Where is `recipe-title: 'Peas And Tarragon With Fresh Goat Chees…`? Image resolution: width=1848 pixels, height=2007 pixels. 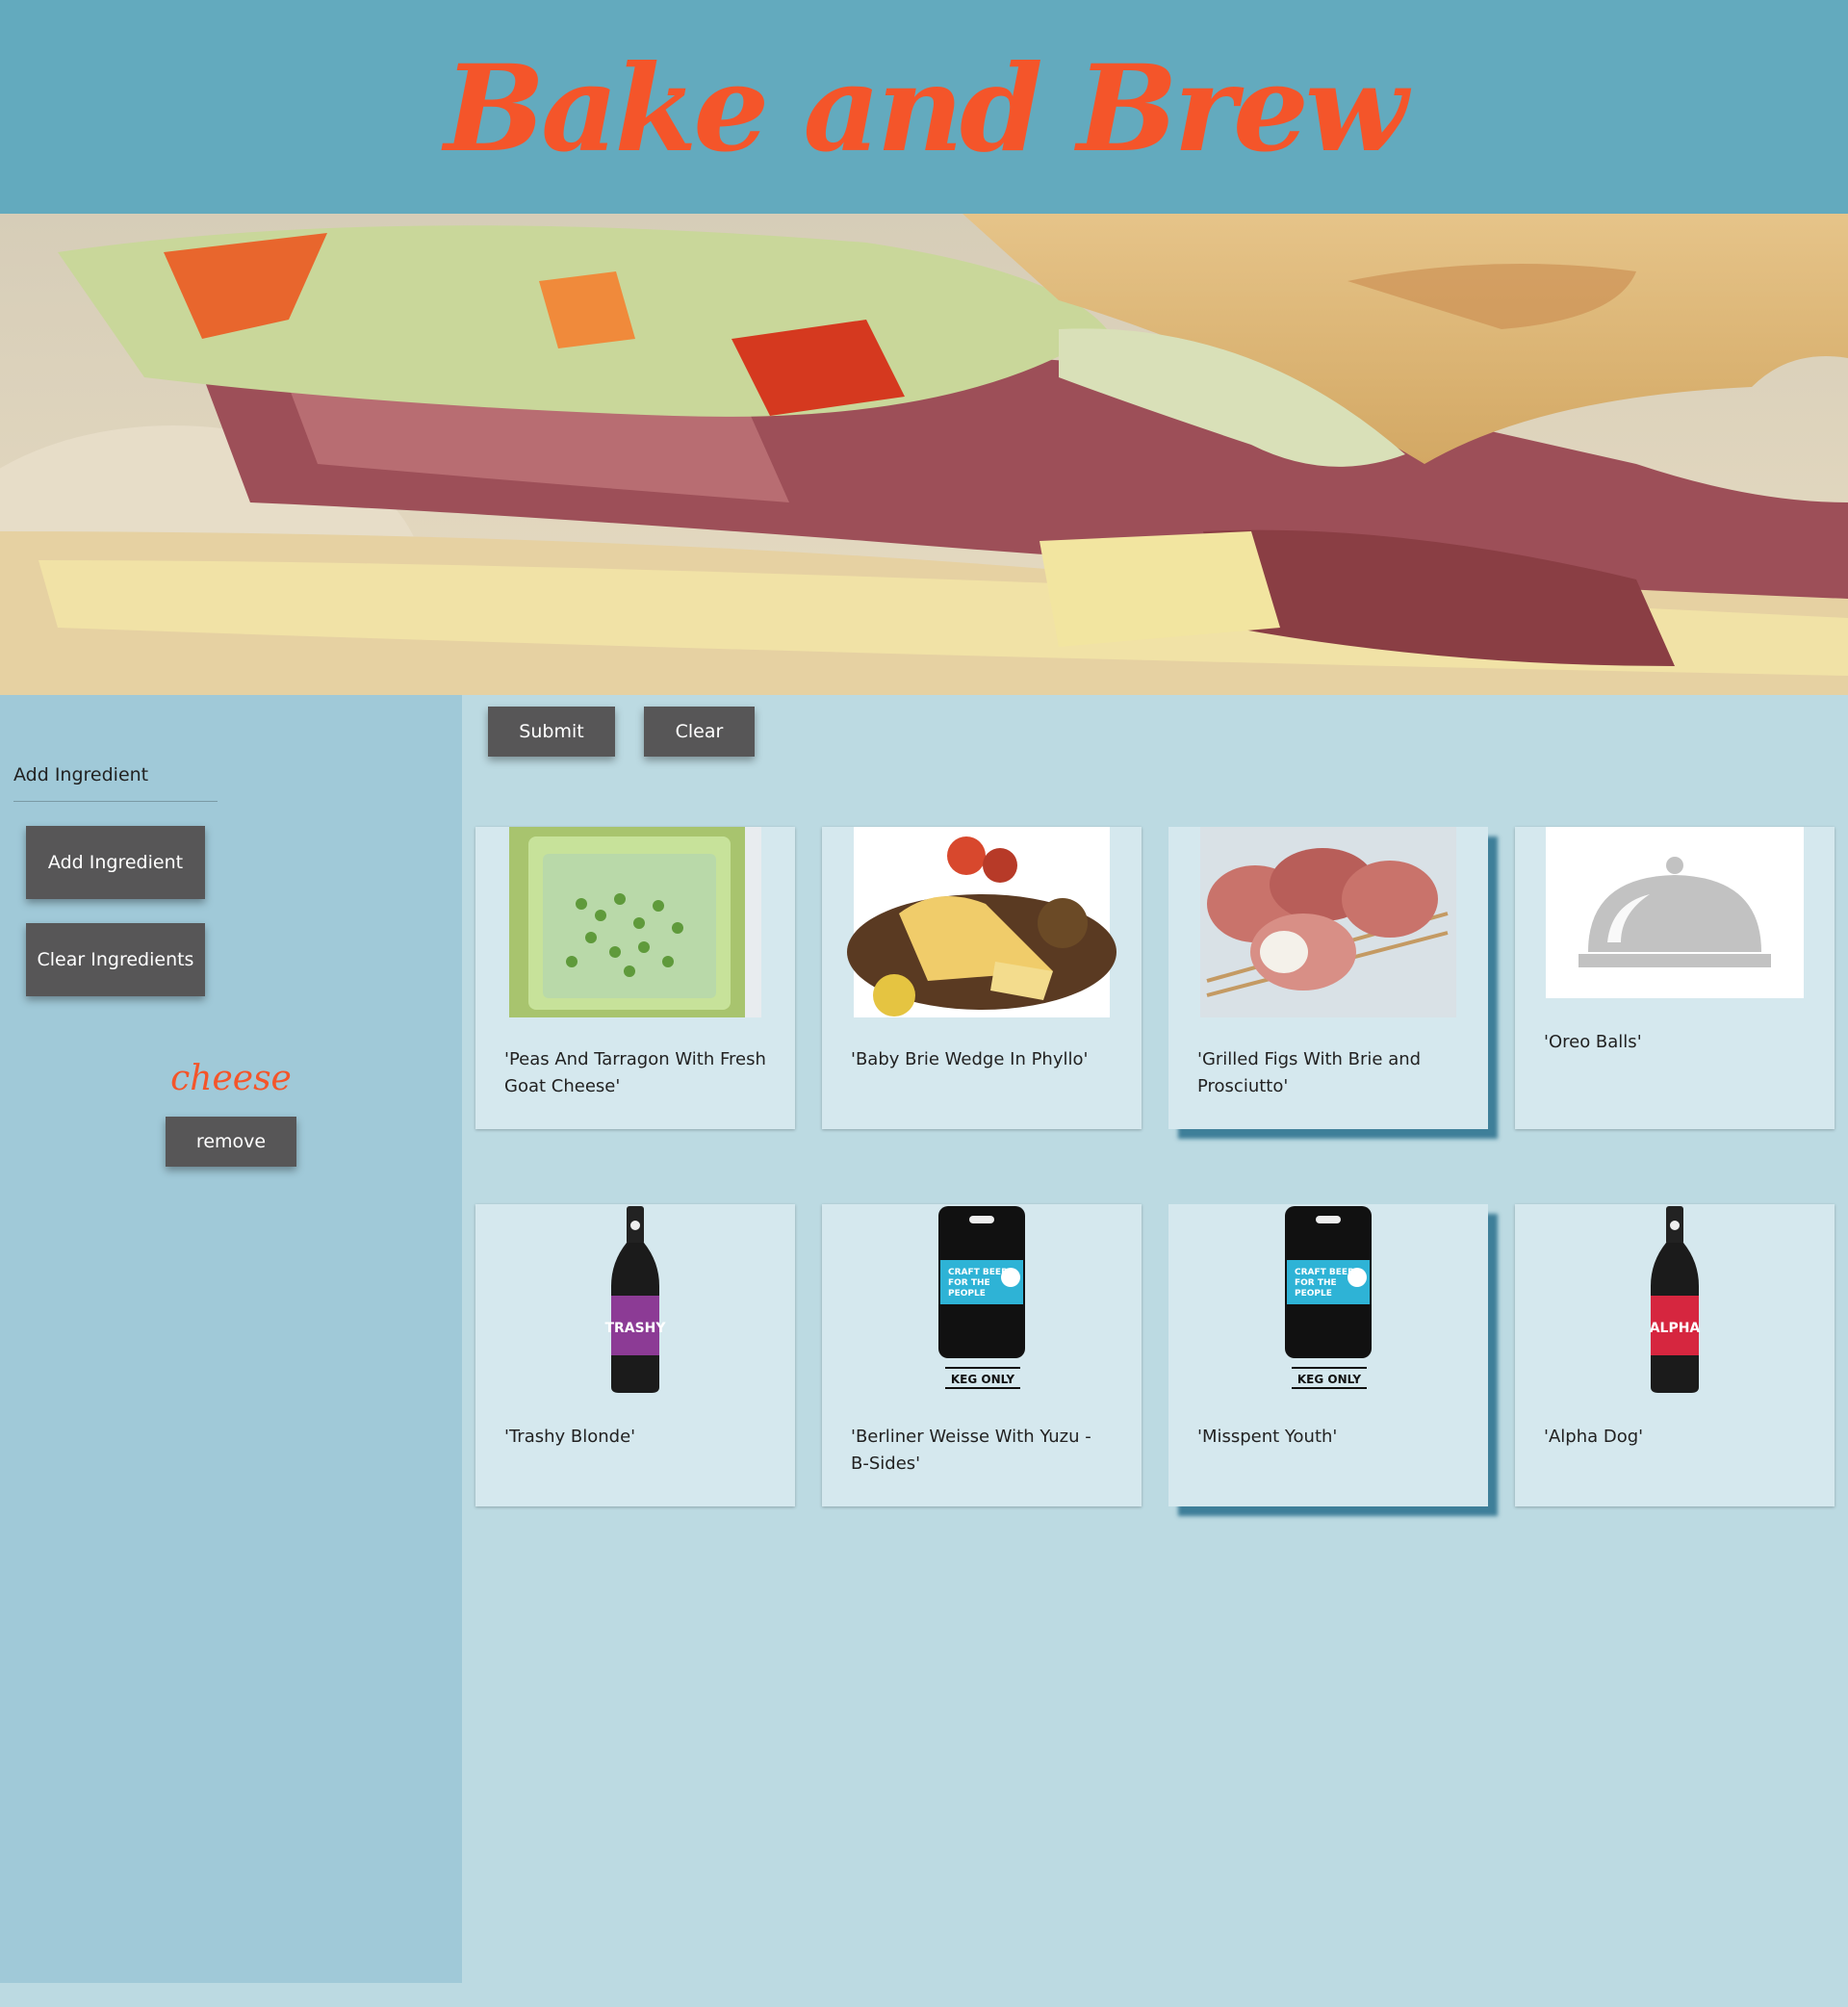
recipe-title: 'Peas And Tarragon With Fresh Goat Chees… is located at coordinates (635, 1072).